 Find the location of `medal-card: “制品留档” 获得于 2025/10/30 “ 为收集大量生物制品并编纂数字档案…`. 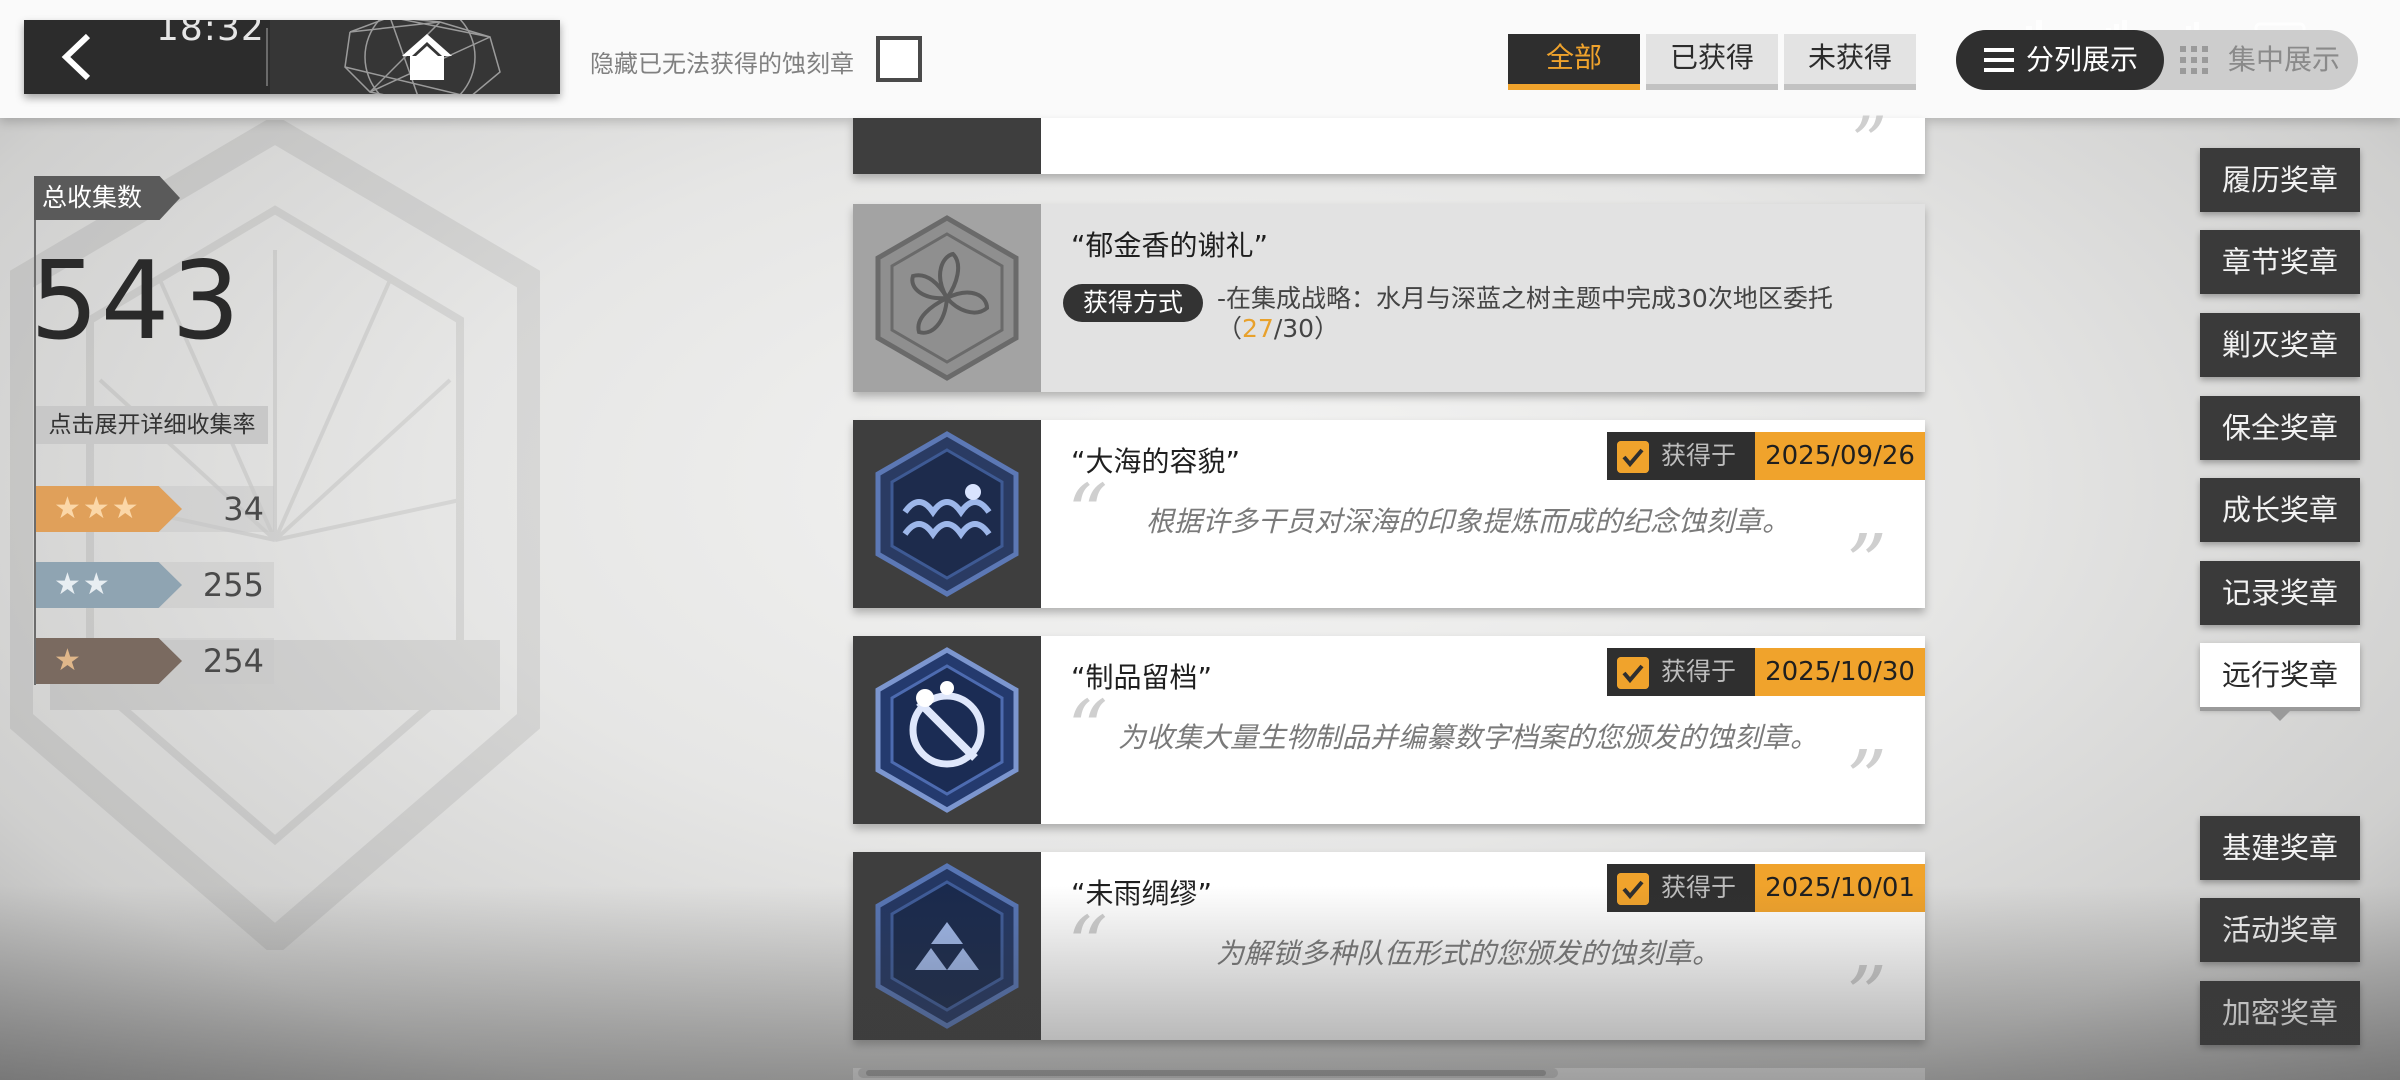

medal-card: “制品留档” 获得于 2025/10/30 “ 为收集大量生物制品并编纂数字档案… is located at coordinates (1389, 730).